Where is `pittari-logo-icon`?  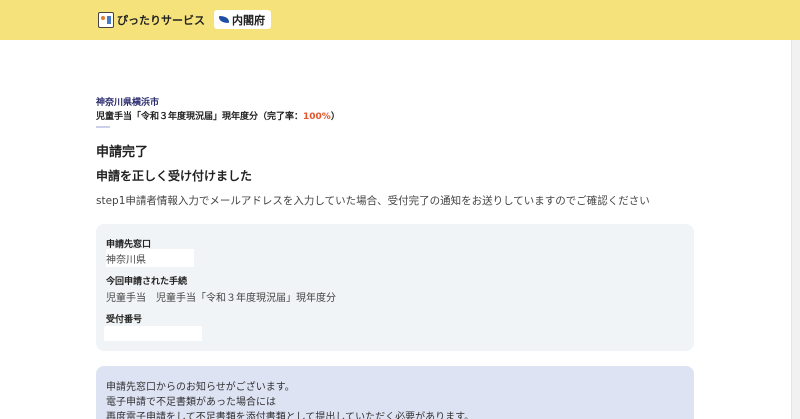
pittari-logo-icon is located at coordinates (106, 19).